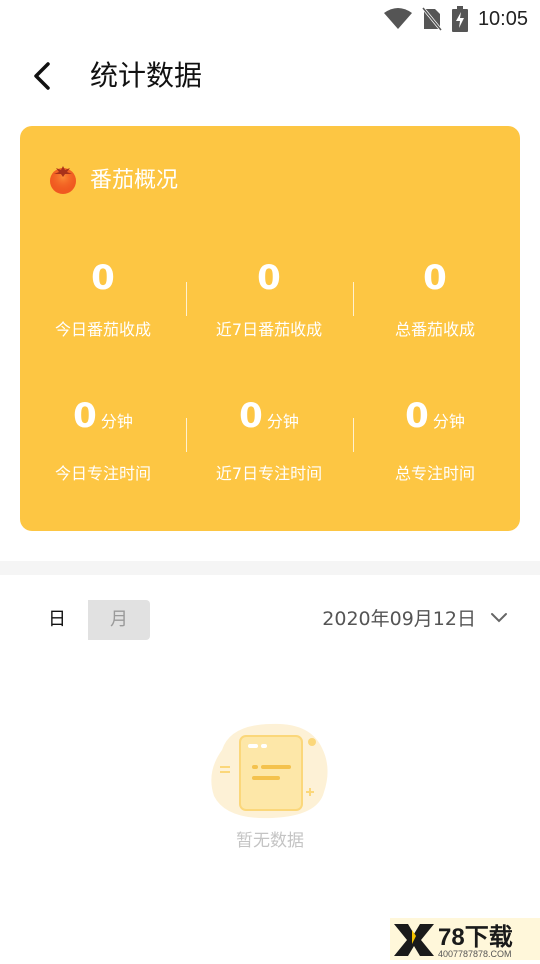 The image size is (540, 964). Describe the element at coordinates (270, 841) in the screenshot. I see `empty-state-text: 暂无数据` at that location.